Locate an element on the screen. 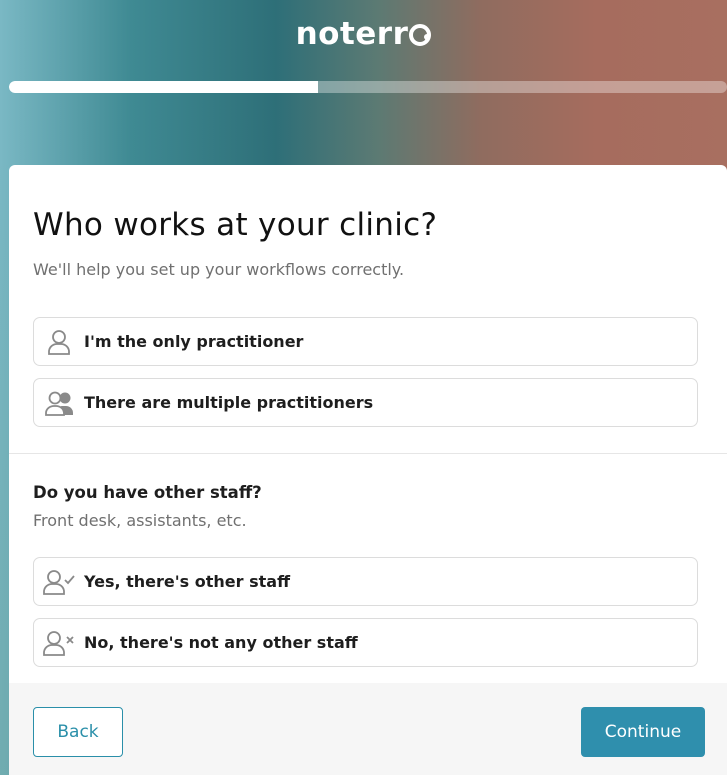 The width and height of the screenshot is (727, 775). logo-o-mark is located at coordinates (420, 35).